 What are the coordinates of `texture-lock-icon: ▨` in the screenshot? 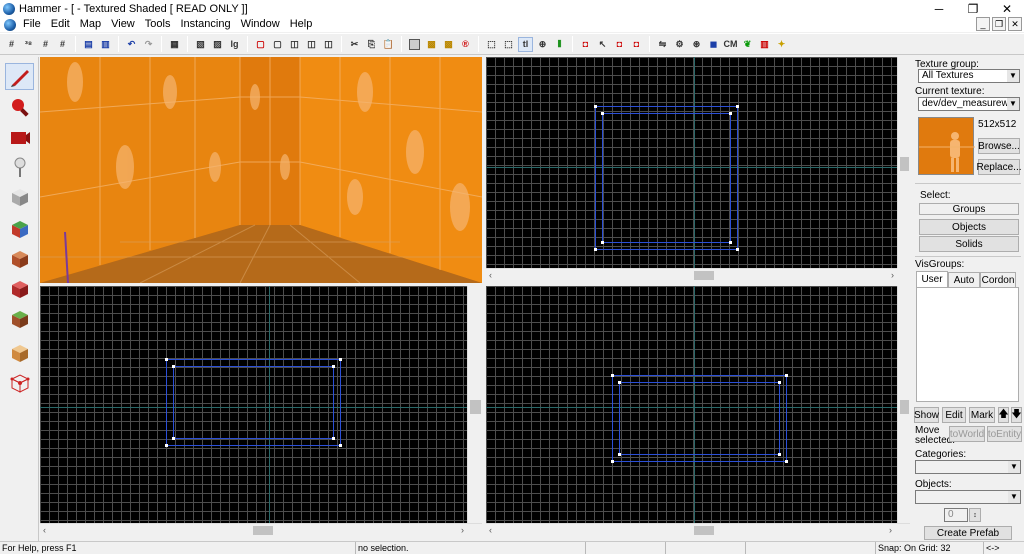 It's located at (217, 44).